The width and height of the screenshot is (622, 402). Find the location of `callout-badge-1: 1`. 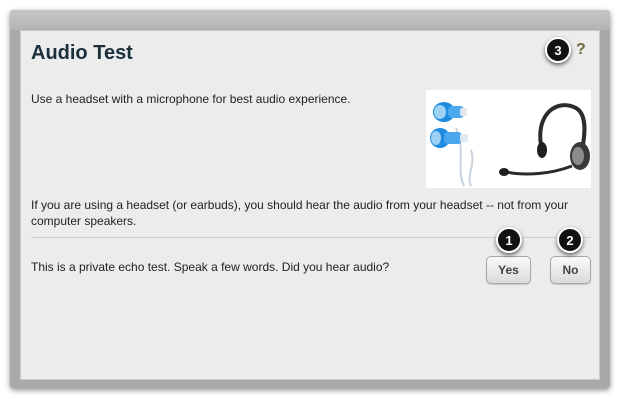

callout-badge-1: 1 is located at coordinates (509, 240).